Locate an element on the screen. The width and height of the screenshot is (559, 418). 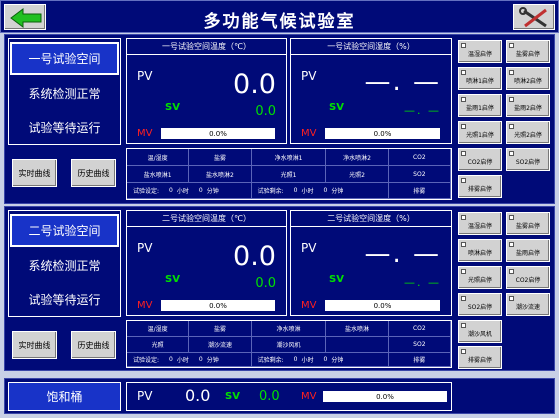
header-bar: 多功能气候试验室 is located at coordinates (279, 16).